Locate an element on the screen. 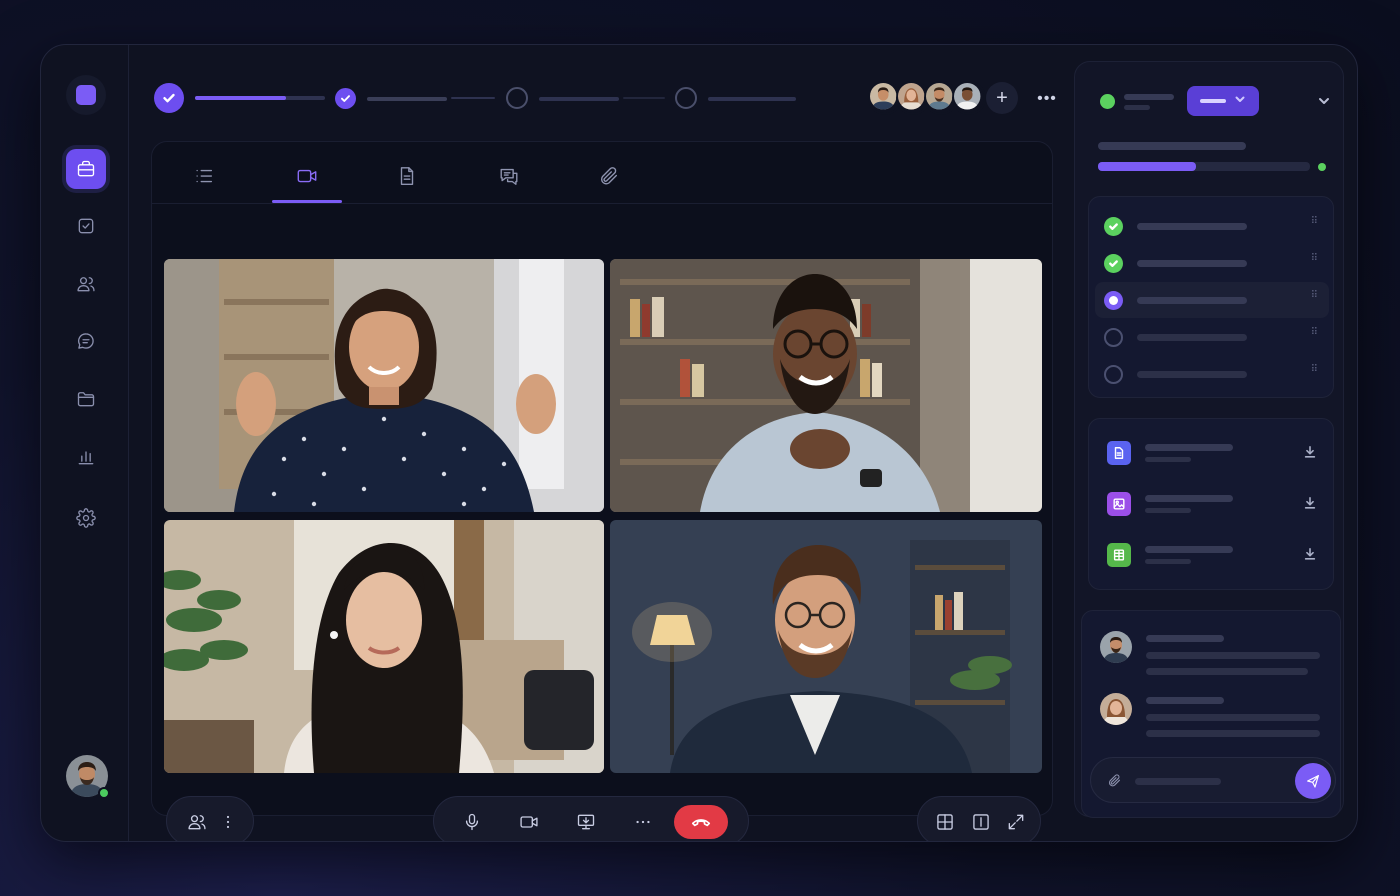 The image size is (1400, 896). camera-button is located at coordinates (529, 822).